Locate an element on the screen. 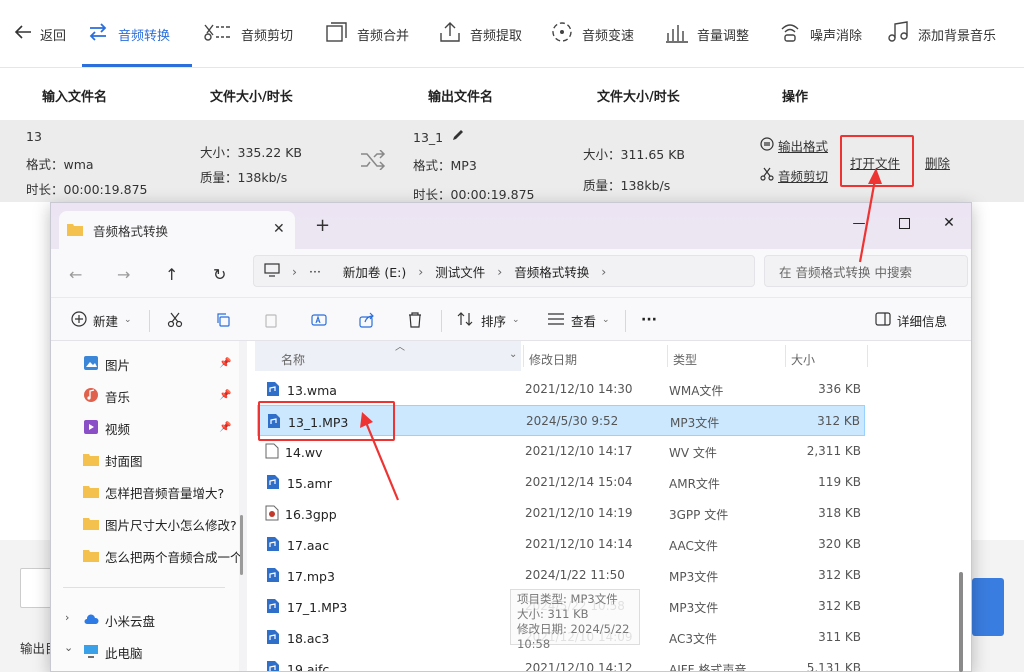  arrow-to-open-file is located at coordinates (870, 215).